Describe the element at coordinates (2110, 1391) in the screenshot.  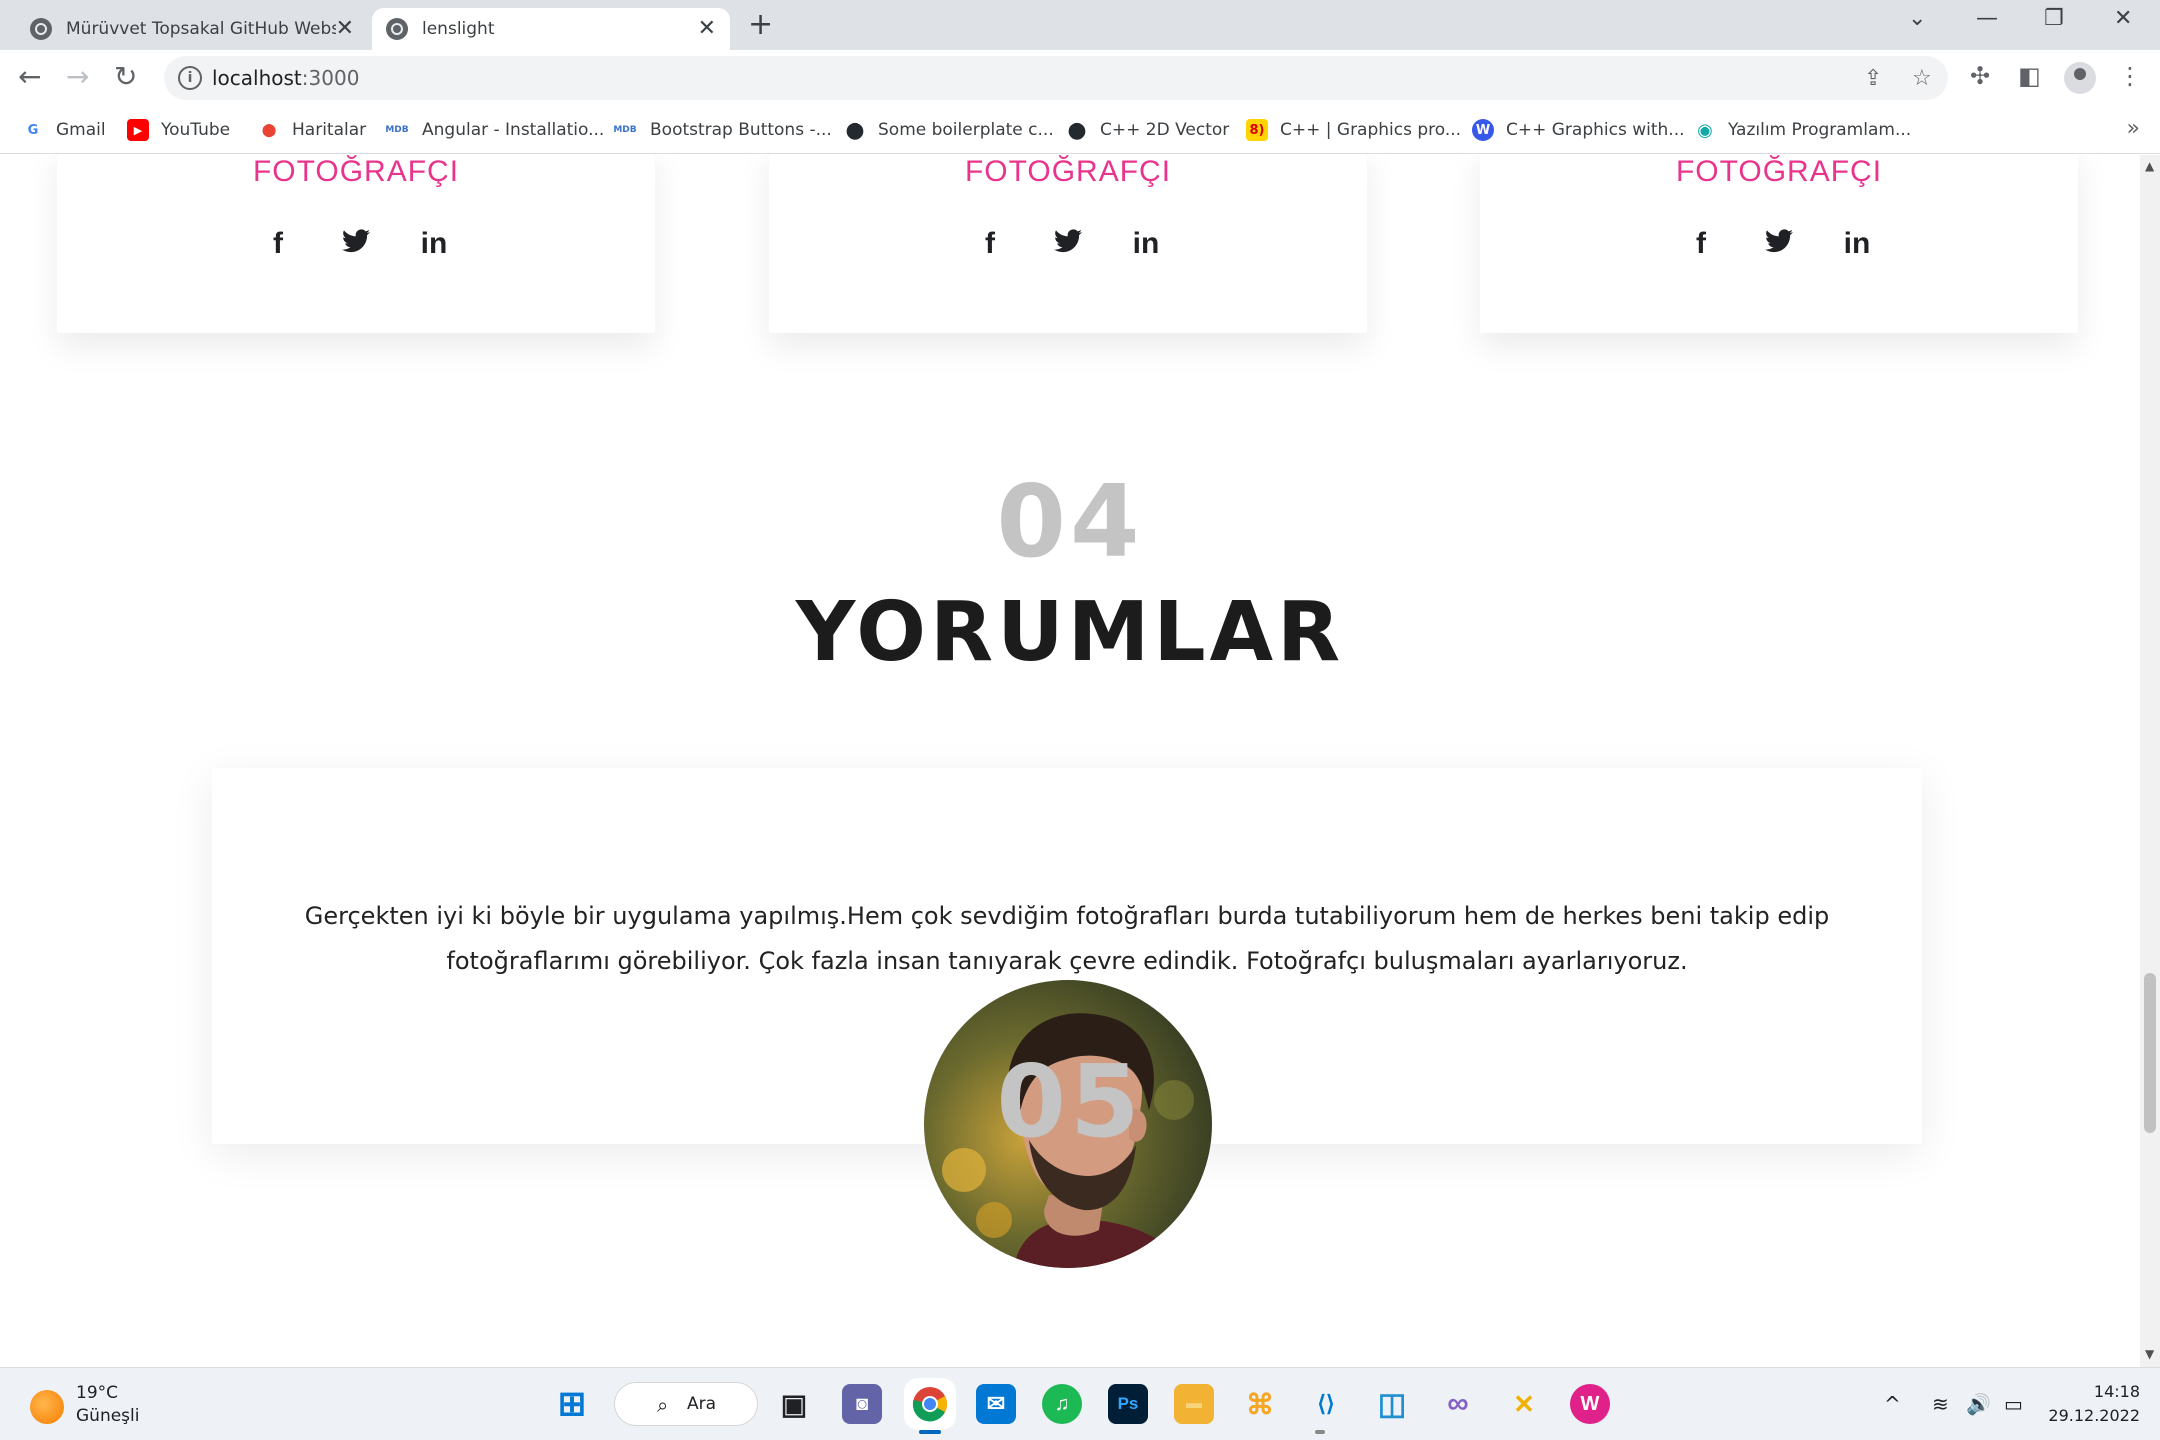
I see `clock-time: 14:18` at that location.